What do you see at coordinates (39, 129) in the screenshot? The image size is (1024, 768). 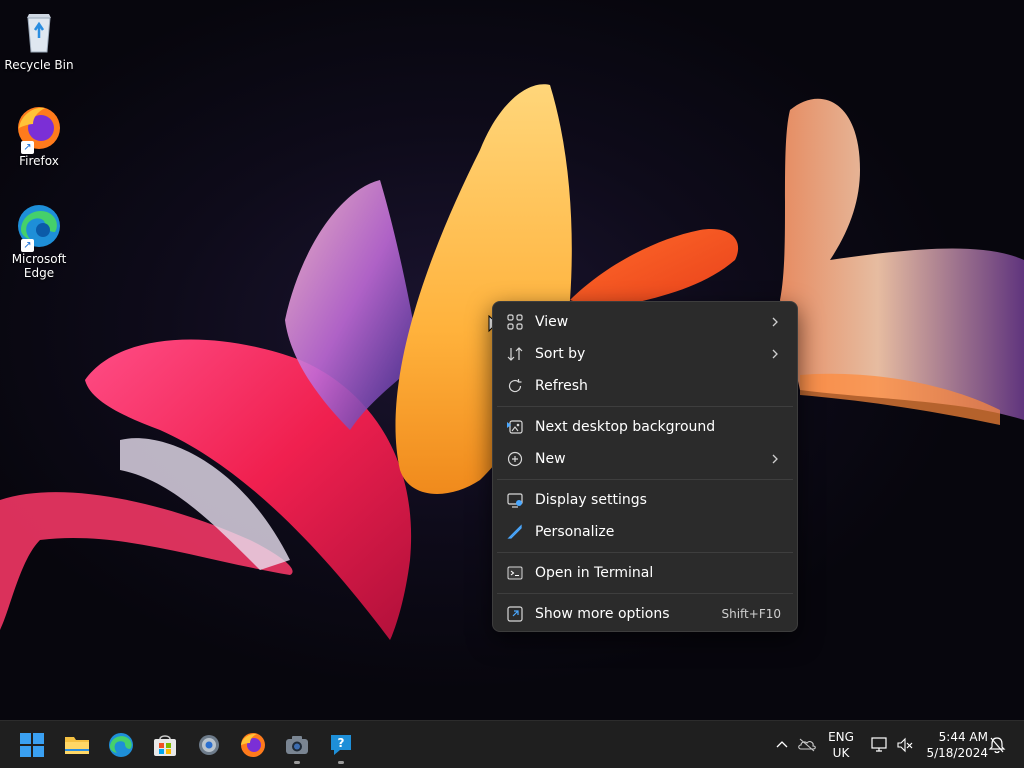 I see `firefox-icon: ↗` at bounding box center [39, 129].